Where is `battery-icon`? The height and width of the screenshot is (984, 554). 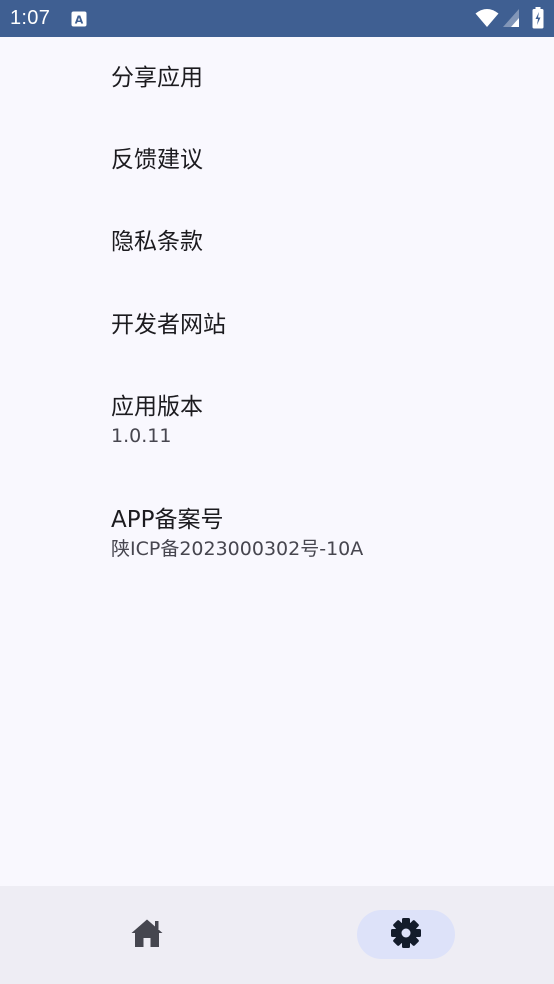
battery-icon is located at coordinates (538, 18).